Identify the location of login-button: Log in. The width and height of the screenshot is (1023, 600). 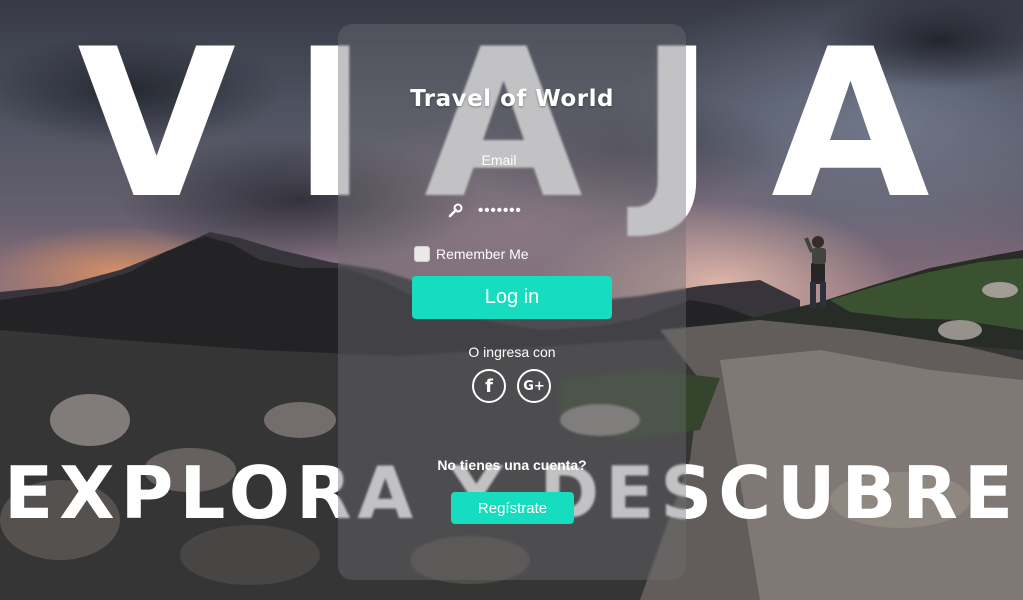
(512, 297).